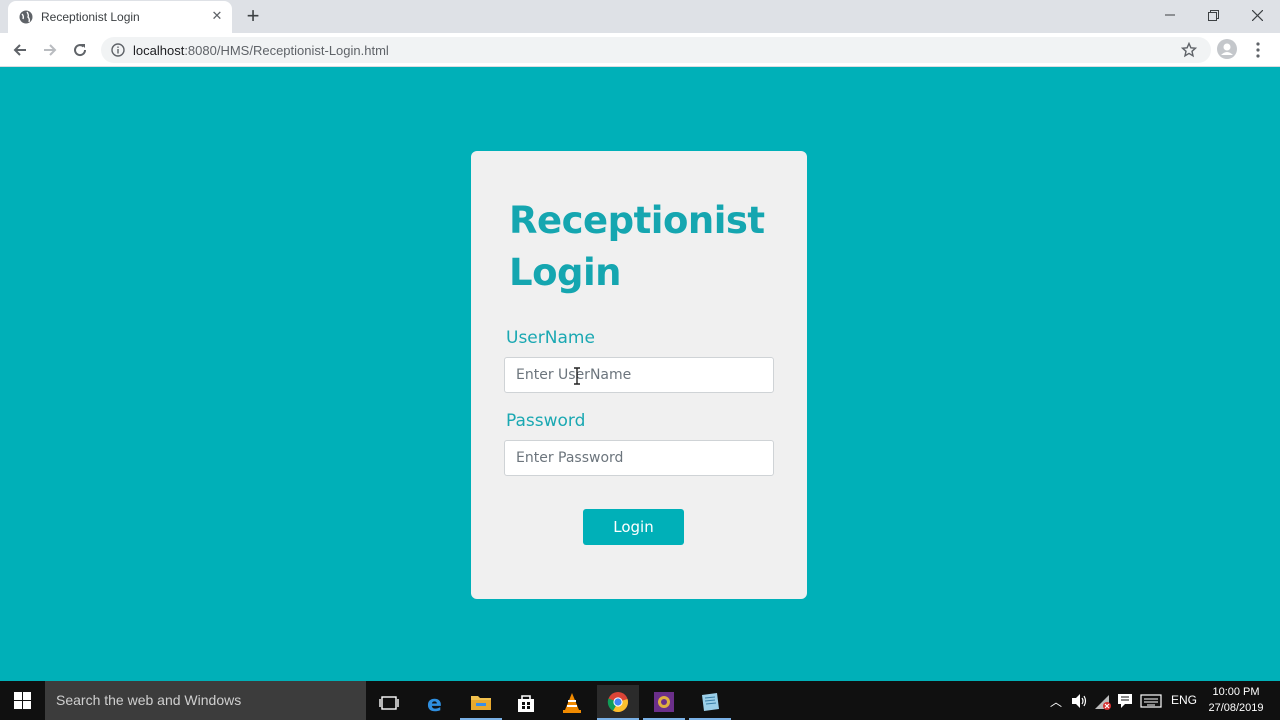 The height and width of the screenshot is (720, 1280). What do you see at coordinates (149, 700) in the screenshot?
I see `taskbar-search-placeholder: Search the web and Windows` at bounding box center [149, 700].